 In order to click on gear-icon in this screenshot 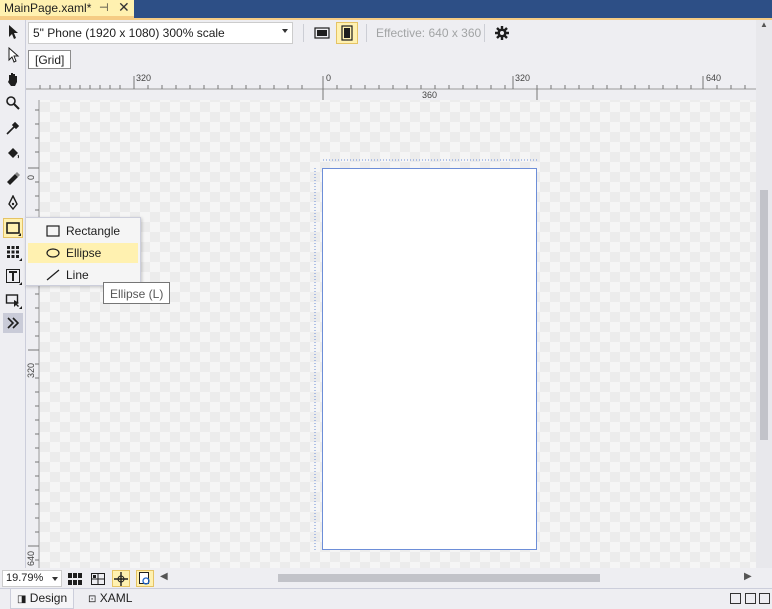, I will do `click(502, 33)`.